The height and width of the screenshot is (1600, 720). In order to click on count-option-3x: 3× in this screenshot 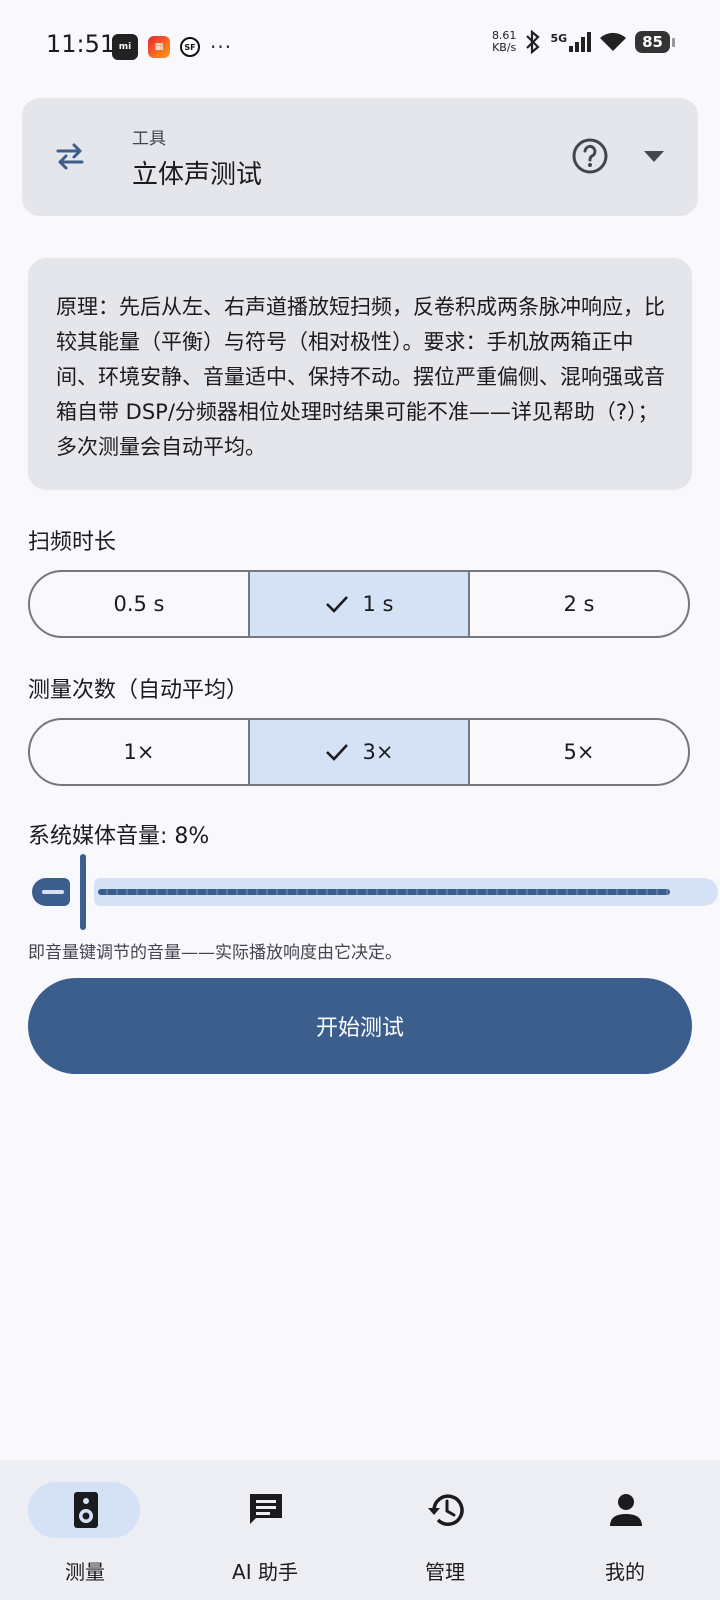, I will do `click(358, 752)`.